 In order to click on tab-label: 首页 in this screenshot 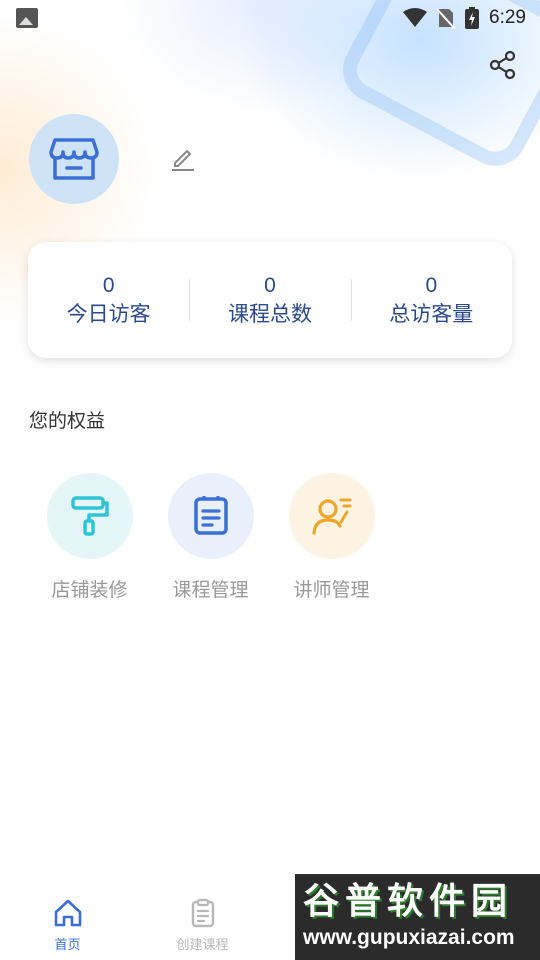, I will do `click(67, 945)`.